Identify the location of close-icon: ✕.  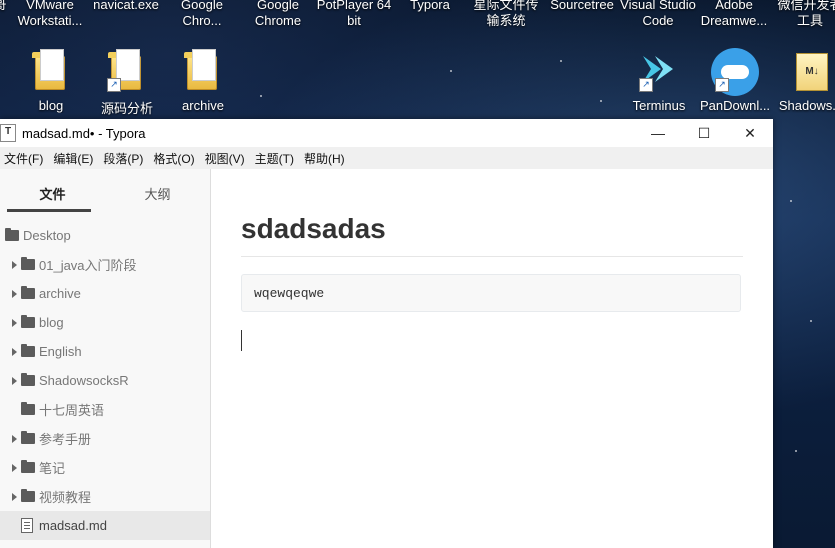
(750, 132).